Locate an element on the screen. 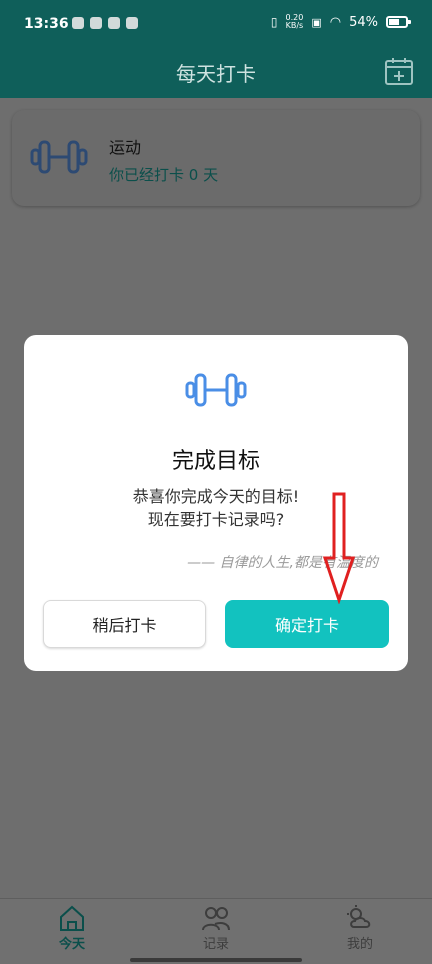 The height and width of the screenshot is (964, 432). bottom-nav: 今天 记录 我的 is located at coordinates (216, 931).